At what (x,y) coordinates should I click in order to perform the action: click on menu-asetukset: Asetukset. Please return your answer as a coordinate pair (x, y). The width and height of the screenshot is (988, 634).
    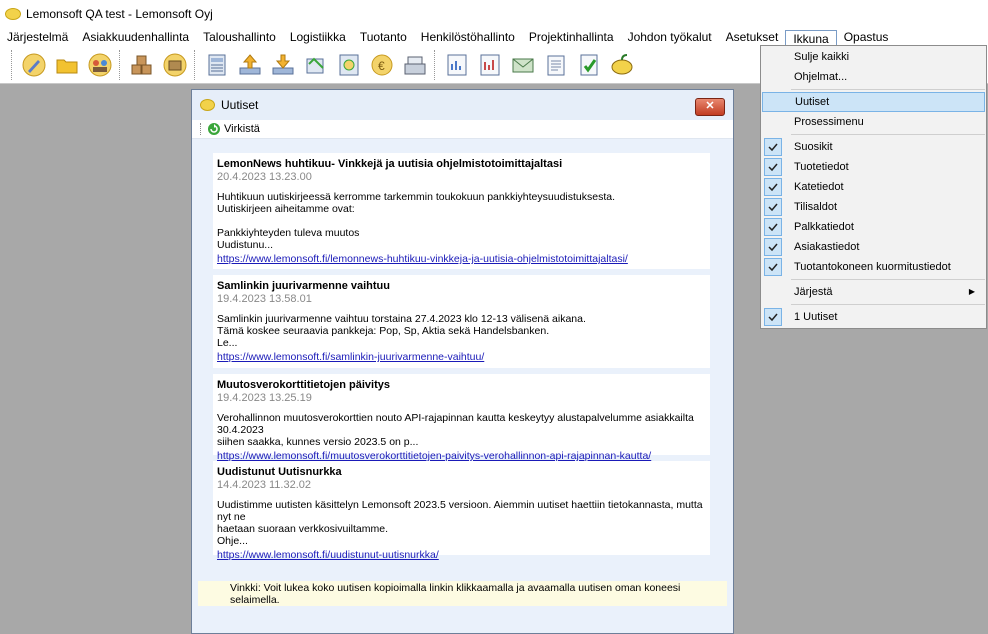
    Looking at the image, I should click on (752, 37).